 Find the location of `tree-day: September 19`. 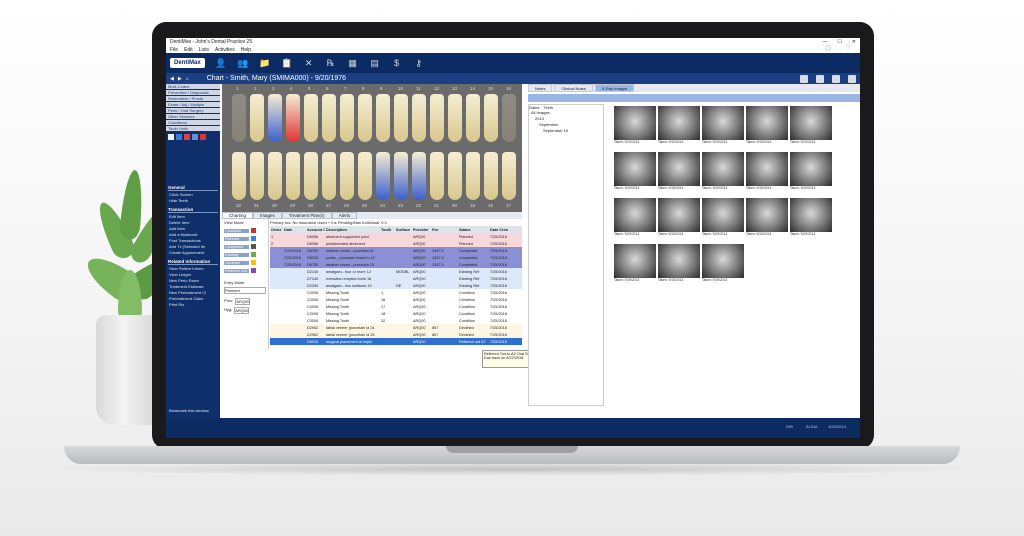

tree-day: September 19 is located at coordinates (566, 131).